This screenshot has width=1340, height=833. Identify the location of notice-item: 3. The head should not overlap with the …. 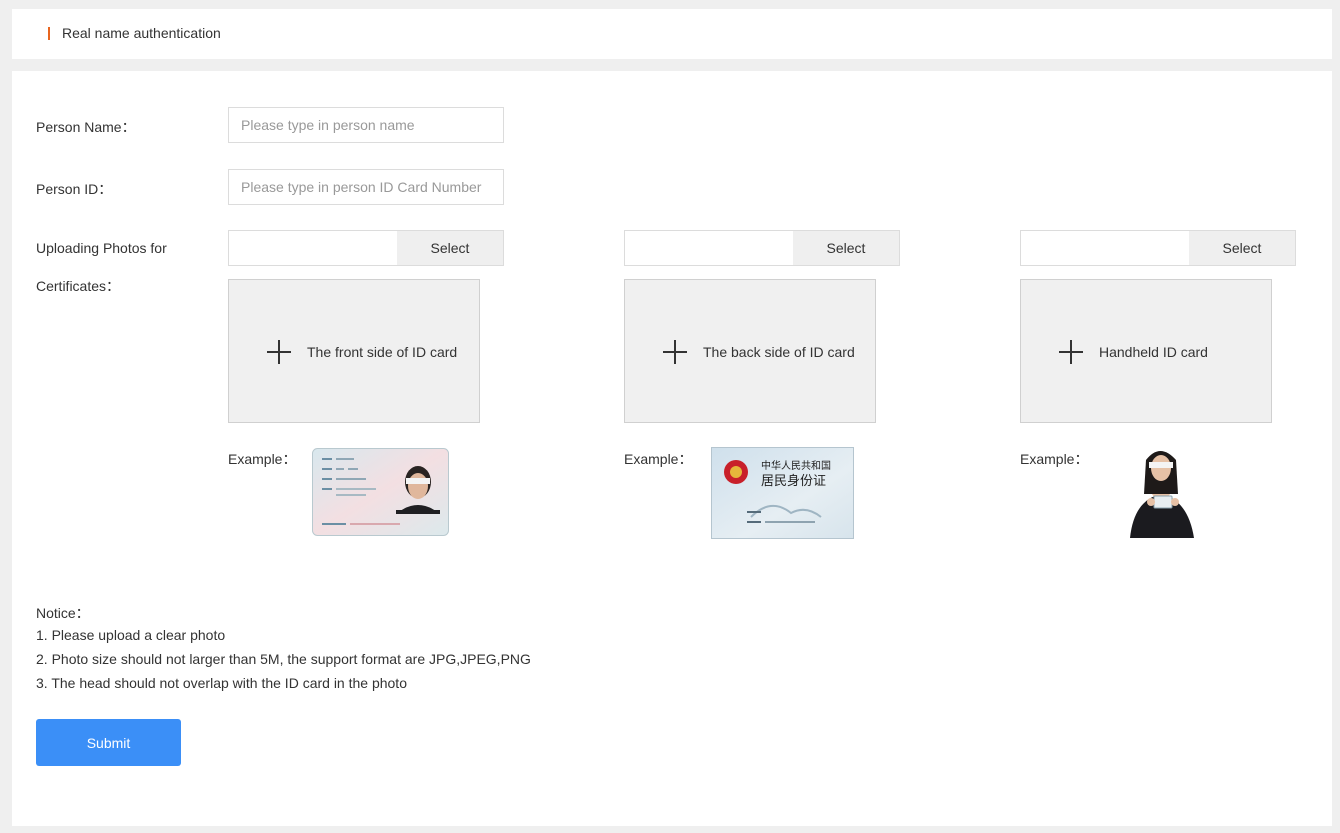
(221, 683).